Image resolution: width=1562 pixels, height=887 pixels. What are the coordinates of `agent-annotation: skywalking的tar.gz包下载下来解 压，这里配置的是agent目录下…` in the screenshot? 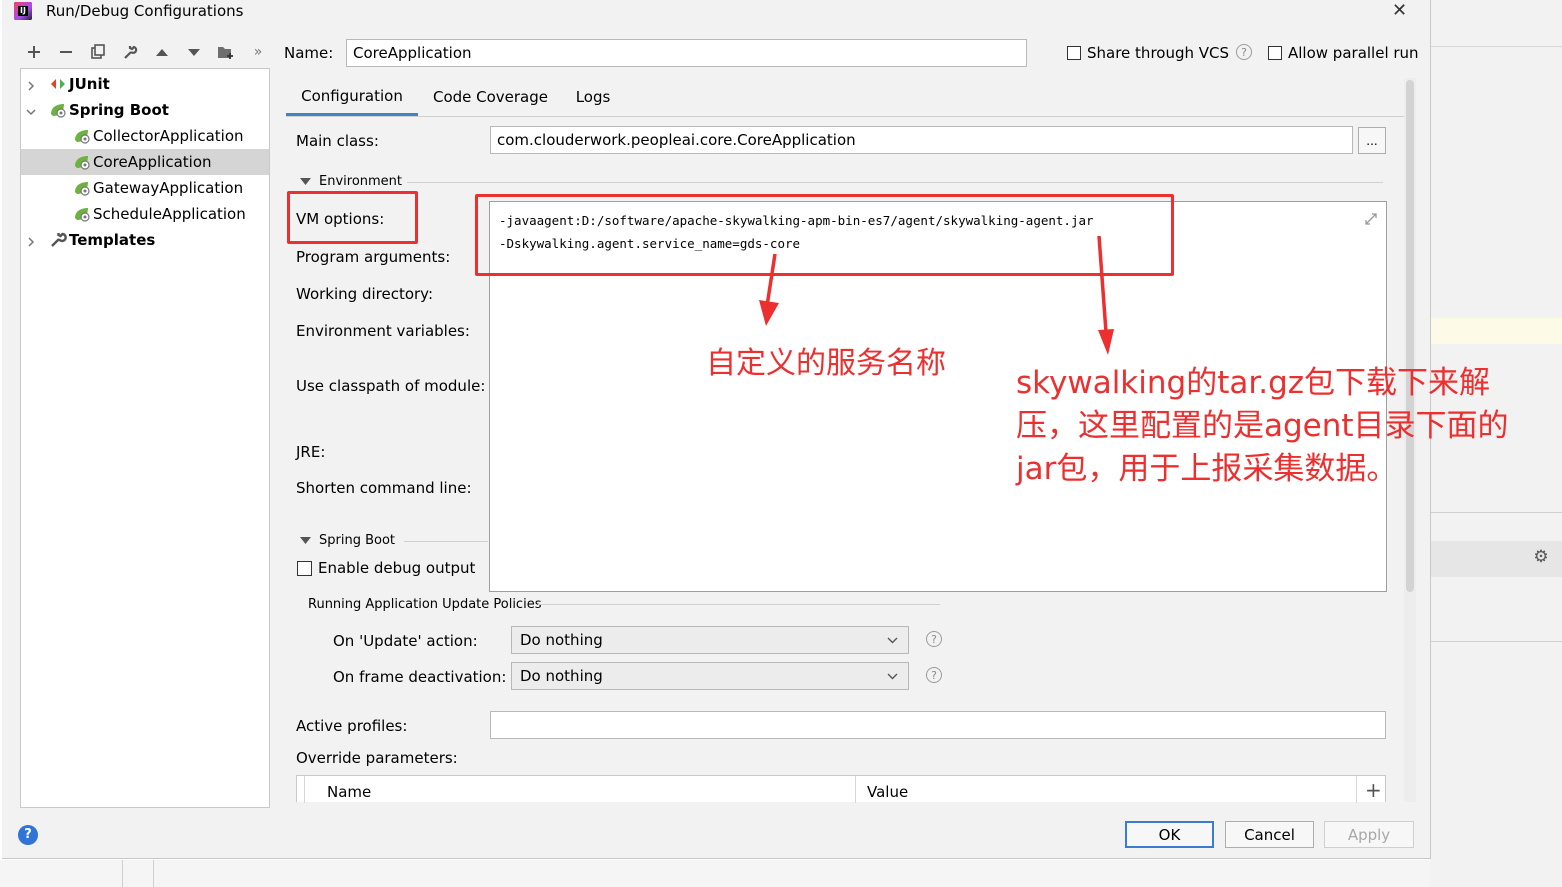 It's located at (1262, 426).